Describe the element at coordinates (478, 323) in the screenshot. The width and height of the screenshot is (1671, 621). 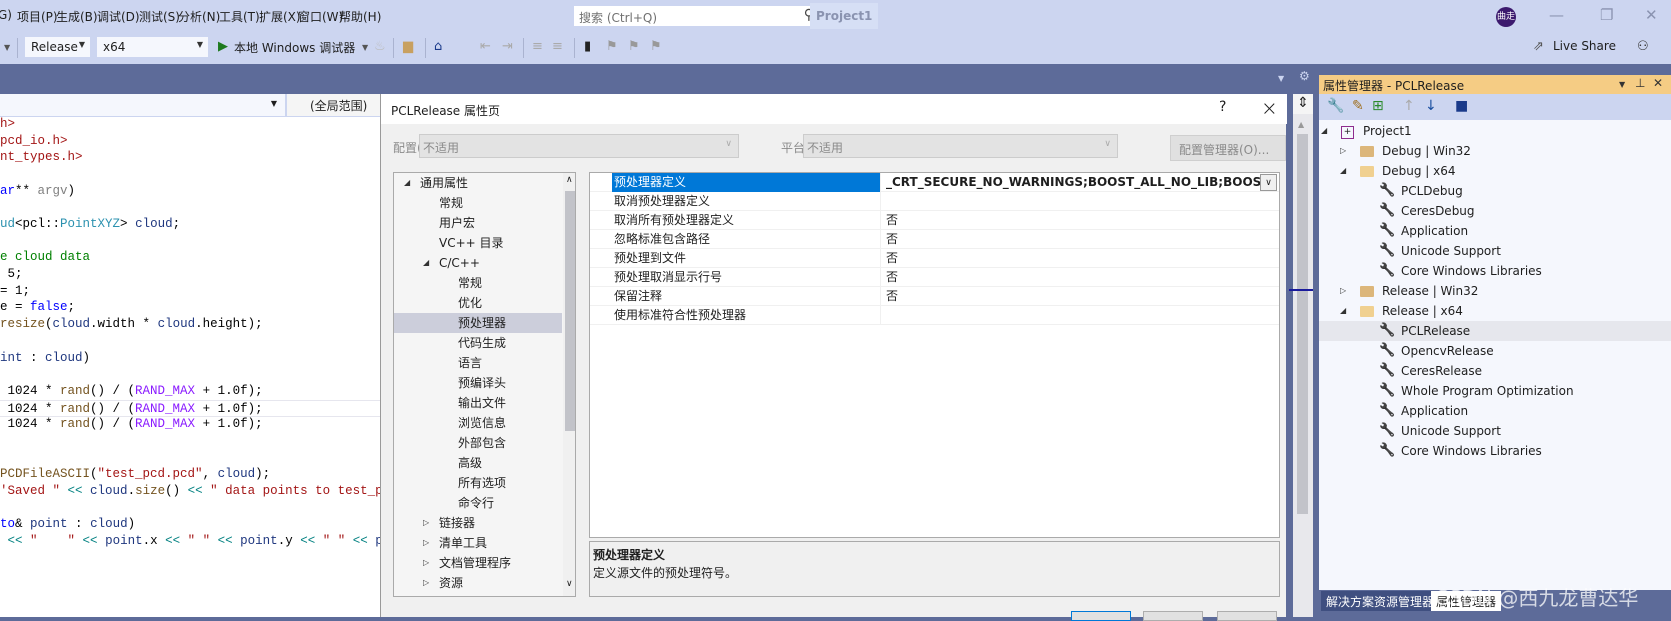
I see `nav-item: 预处理器` at that location.